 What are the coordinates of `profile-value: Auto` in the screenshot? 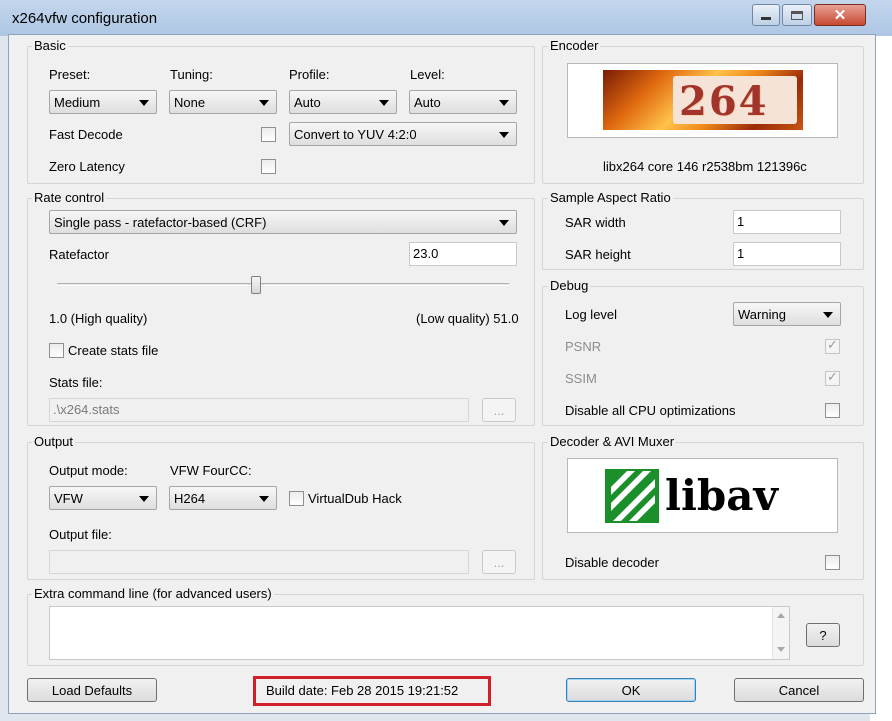 It's located at (307, 102).